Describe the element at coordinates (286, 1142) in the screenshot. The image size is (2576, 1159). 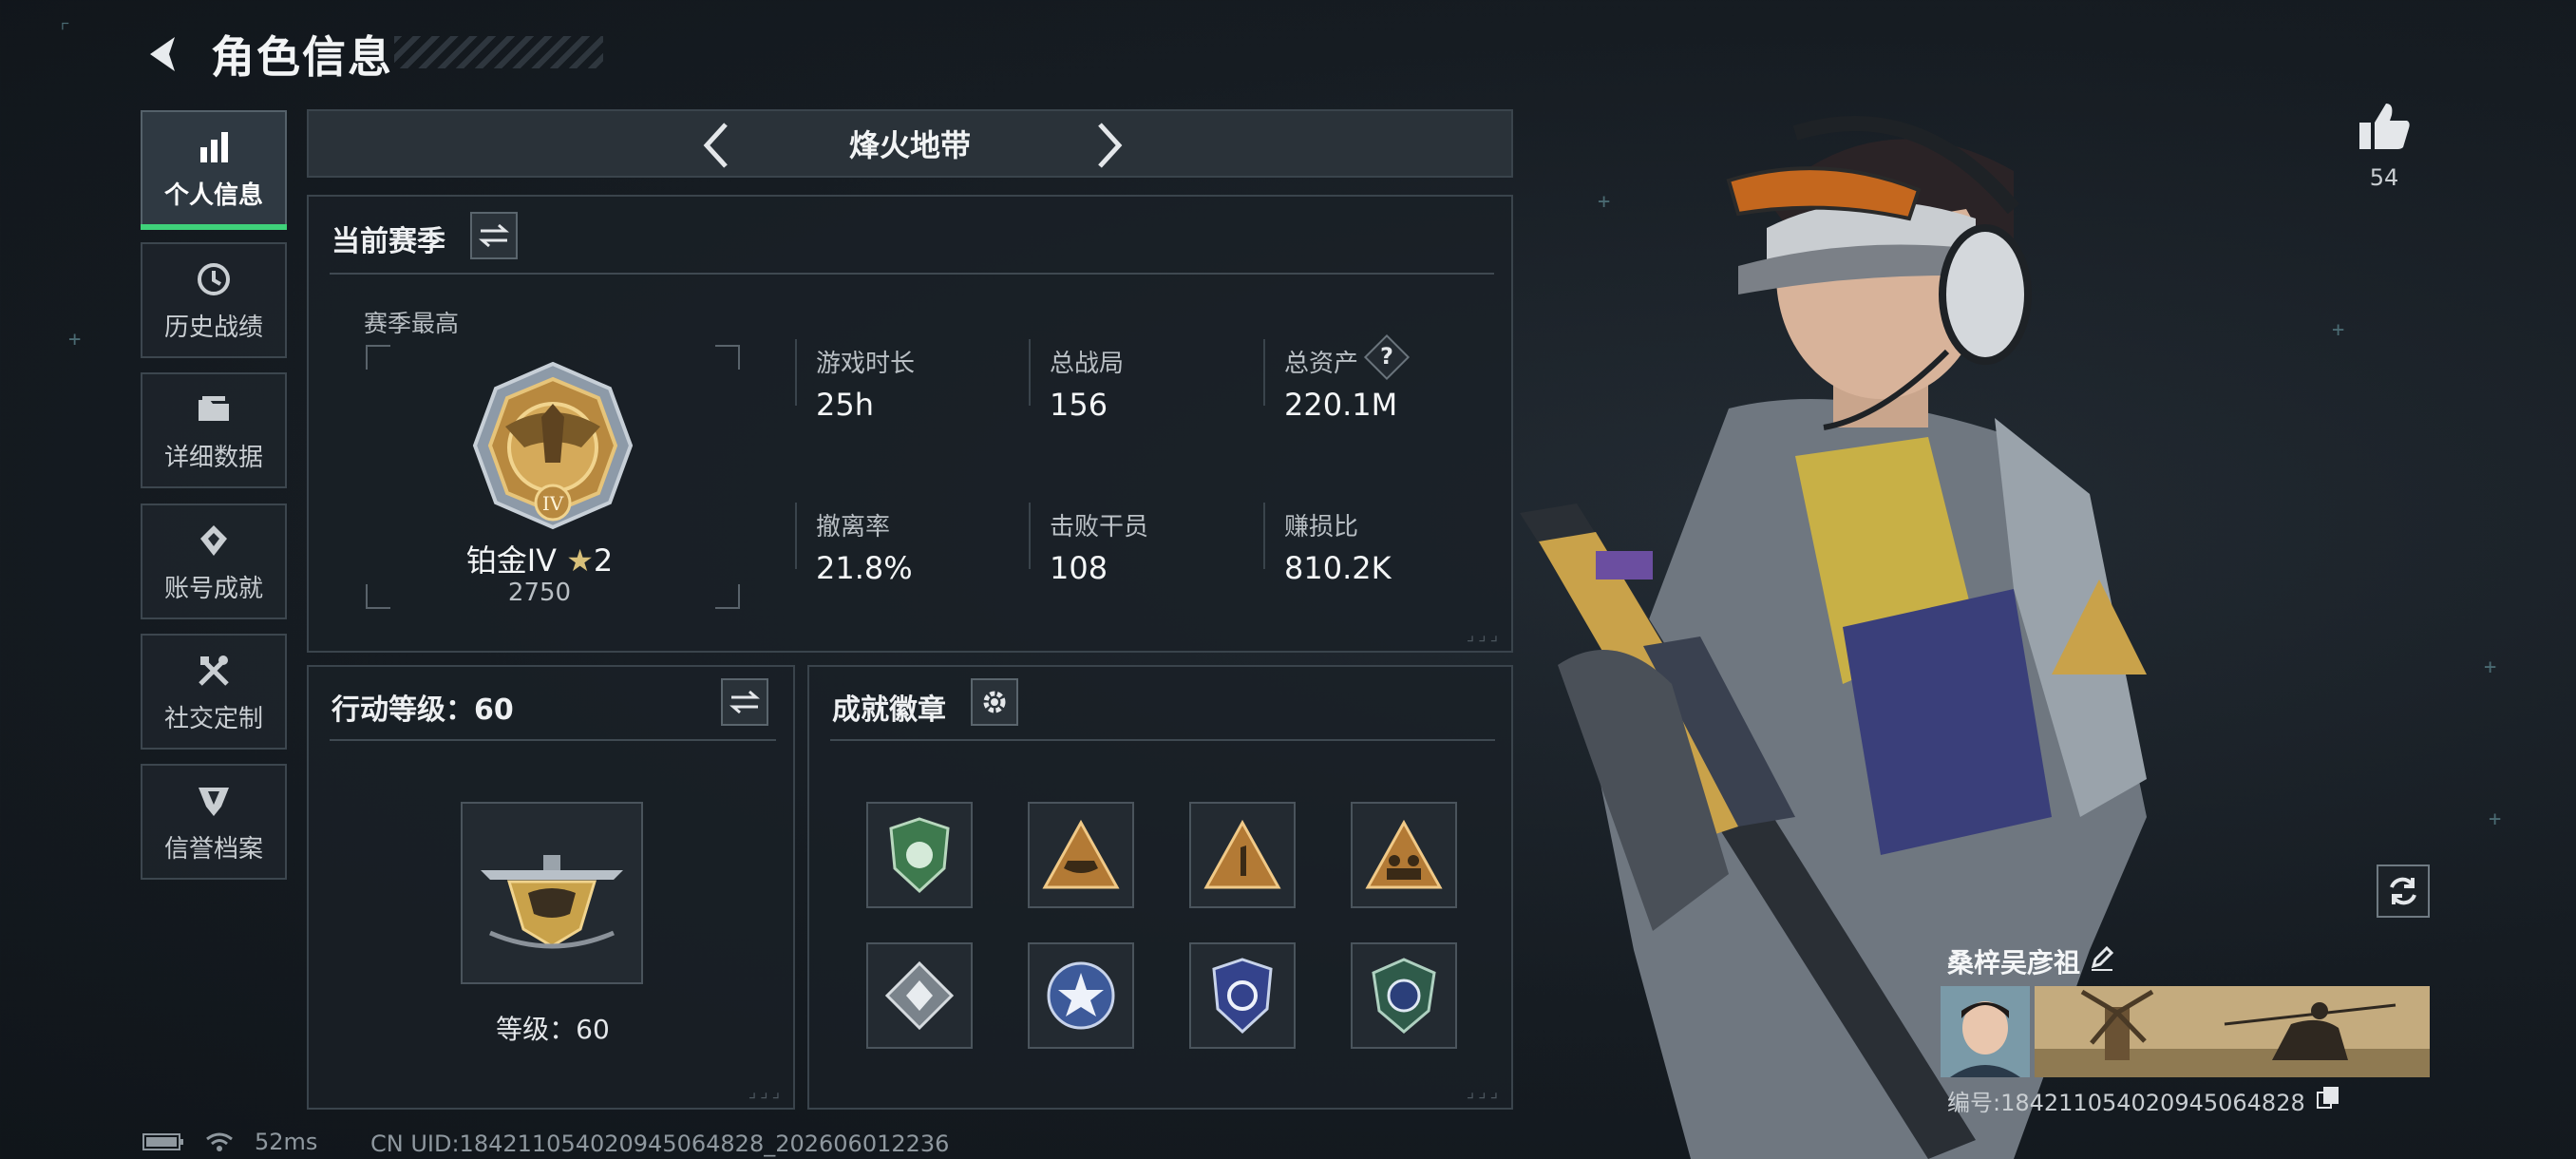
I see `ping-text: 52ms` at that location.